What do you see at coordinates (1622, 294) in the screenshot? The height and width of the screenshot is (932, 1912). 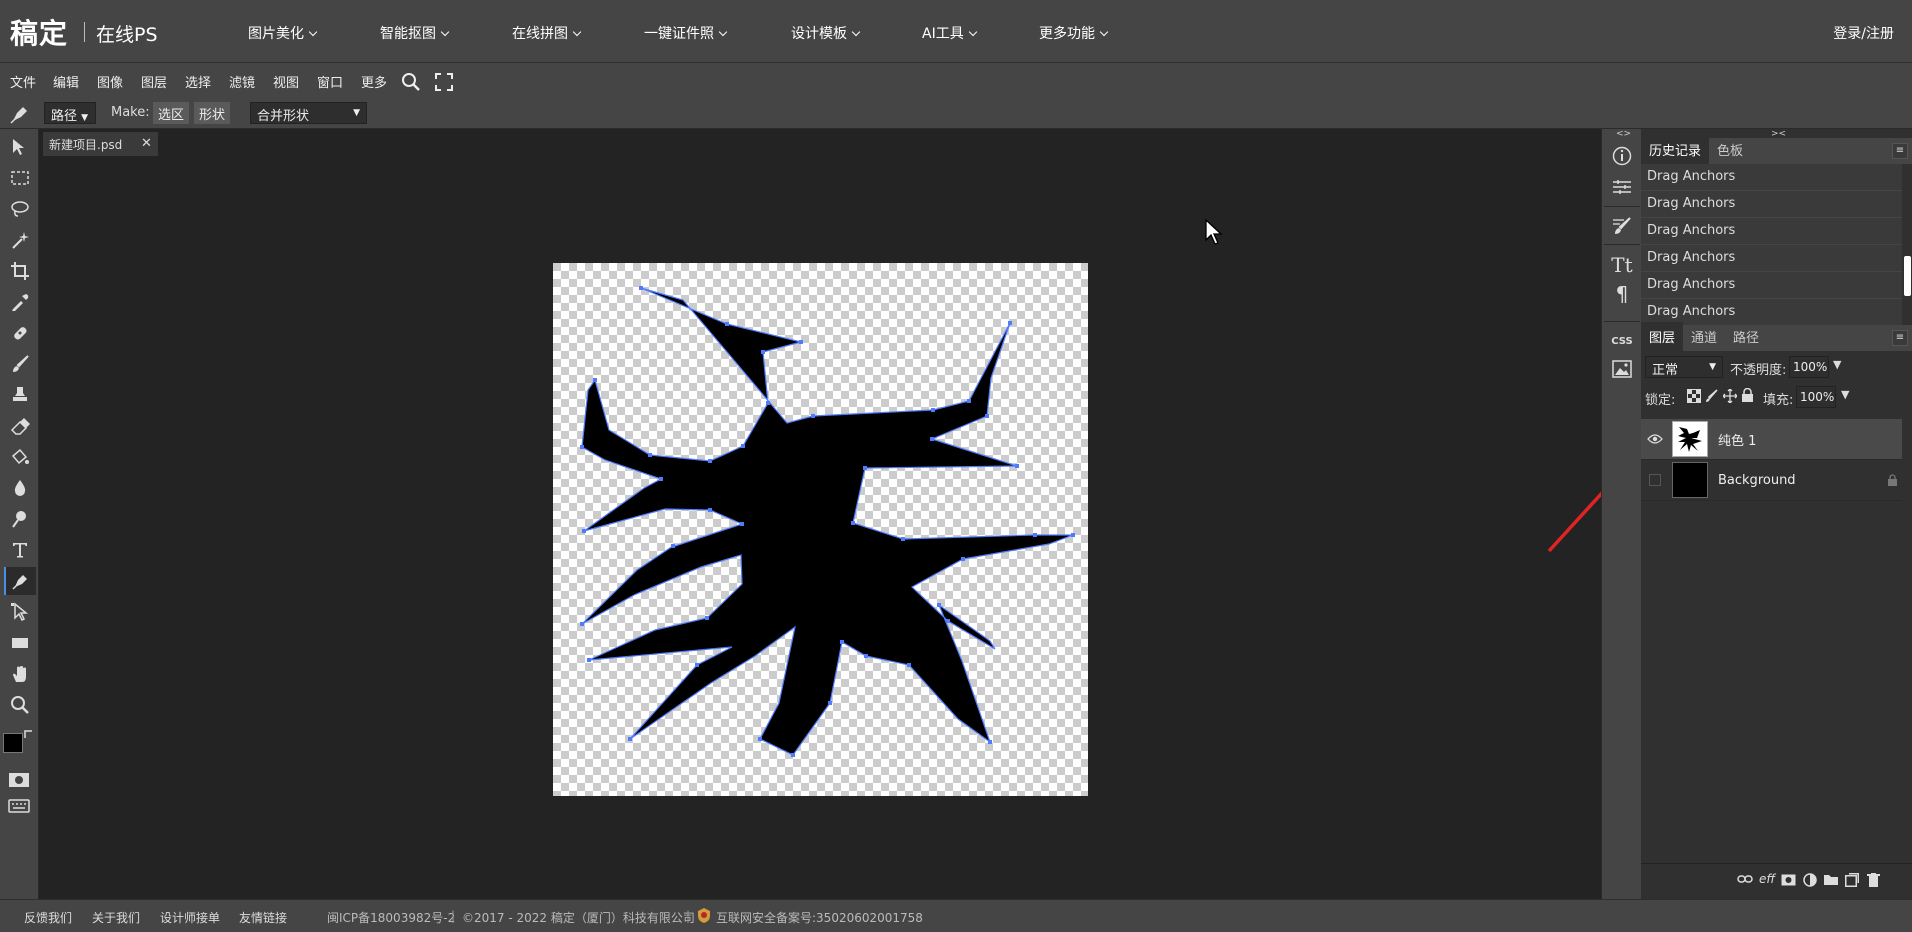 I see `paragraph-icon: ¶` at bounding box center [1622, 294].